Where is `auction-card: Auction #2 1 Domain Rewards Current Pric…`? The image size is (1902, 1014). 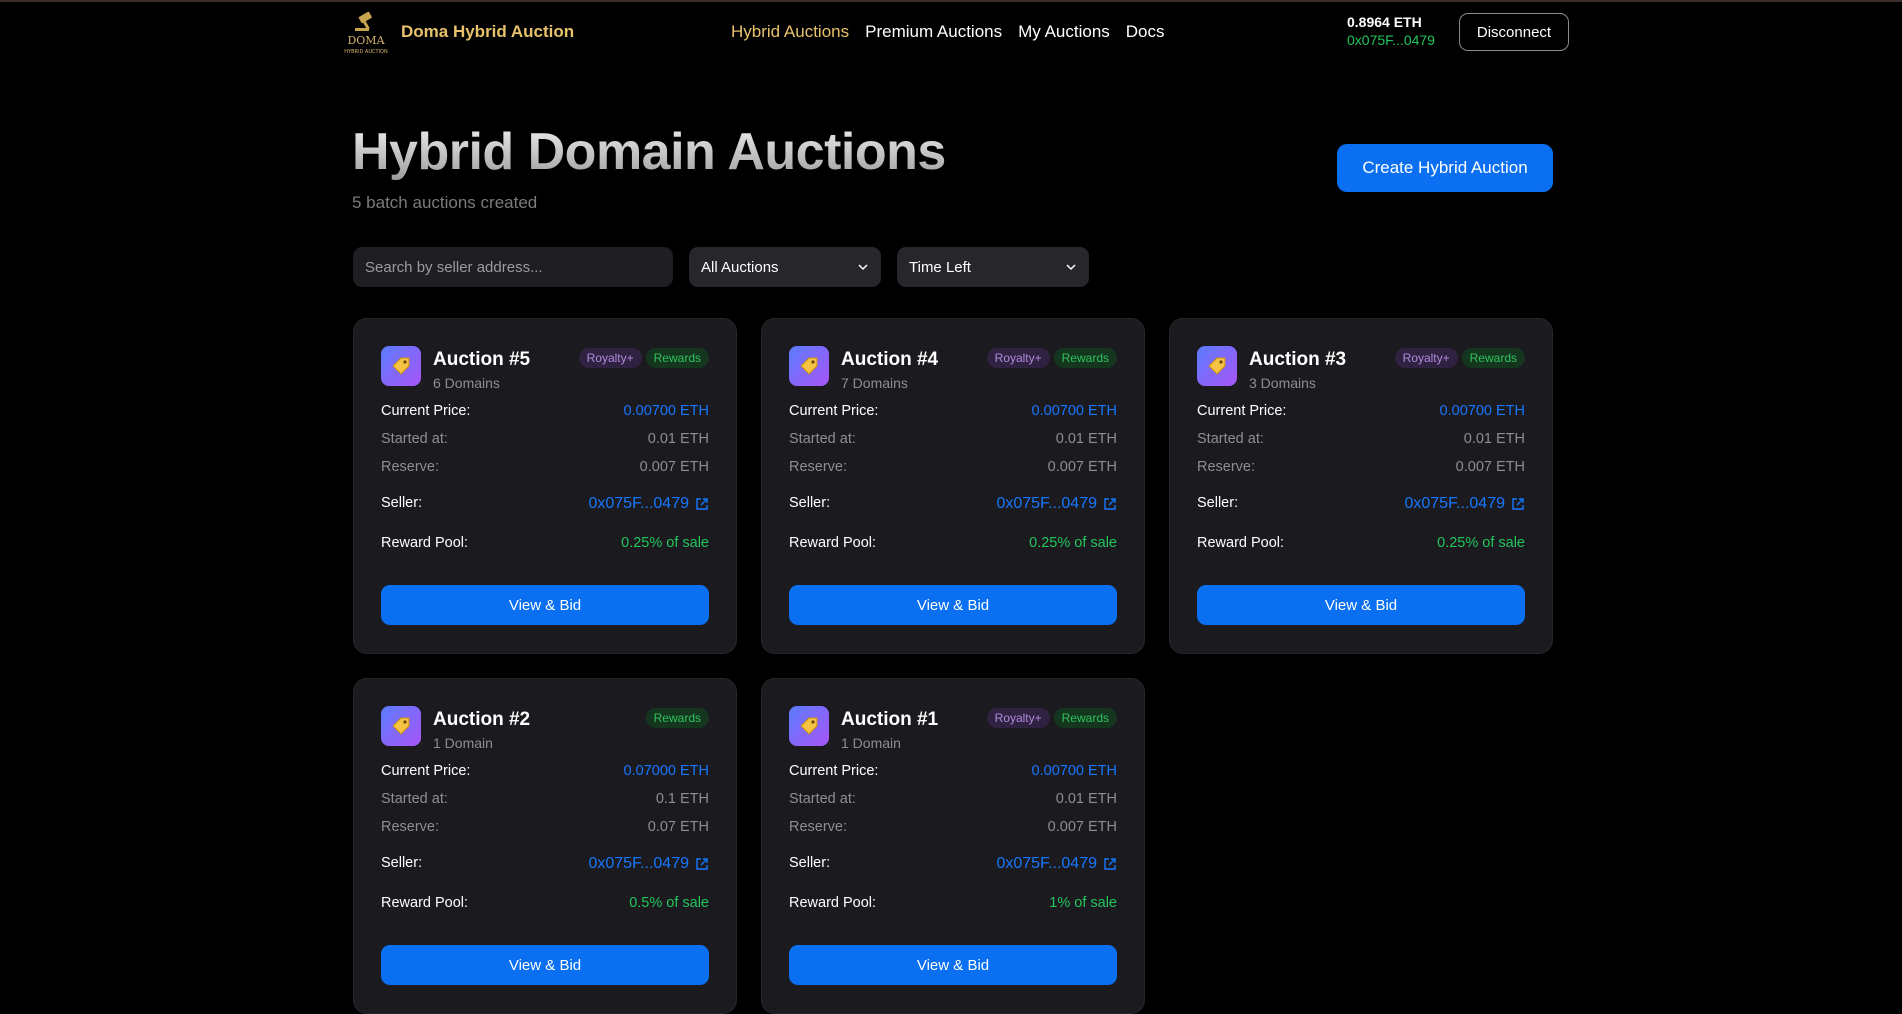 auction-card: Auction #2 1 Domain Rewards Current Pric… is located at coordinates (545, 846).